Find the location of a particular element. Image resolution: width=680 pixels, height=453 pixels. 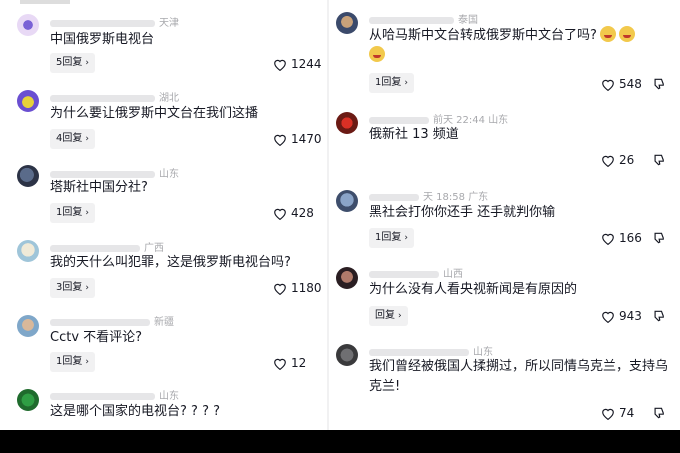

comment-text: 我的天什么叫犯罪，这是俄罗斯电视台吗? is located at coordinates (170, 262).